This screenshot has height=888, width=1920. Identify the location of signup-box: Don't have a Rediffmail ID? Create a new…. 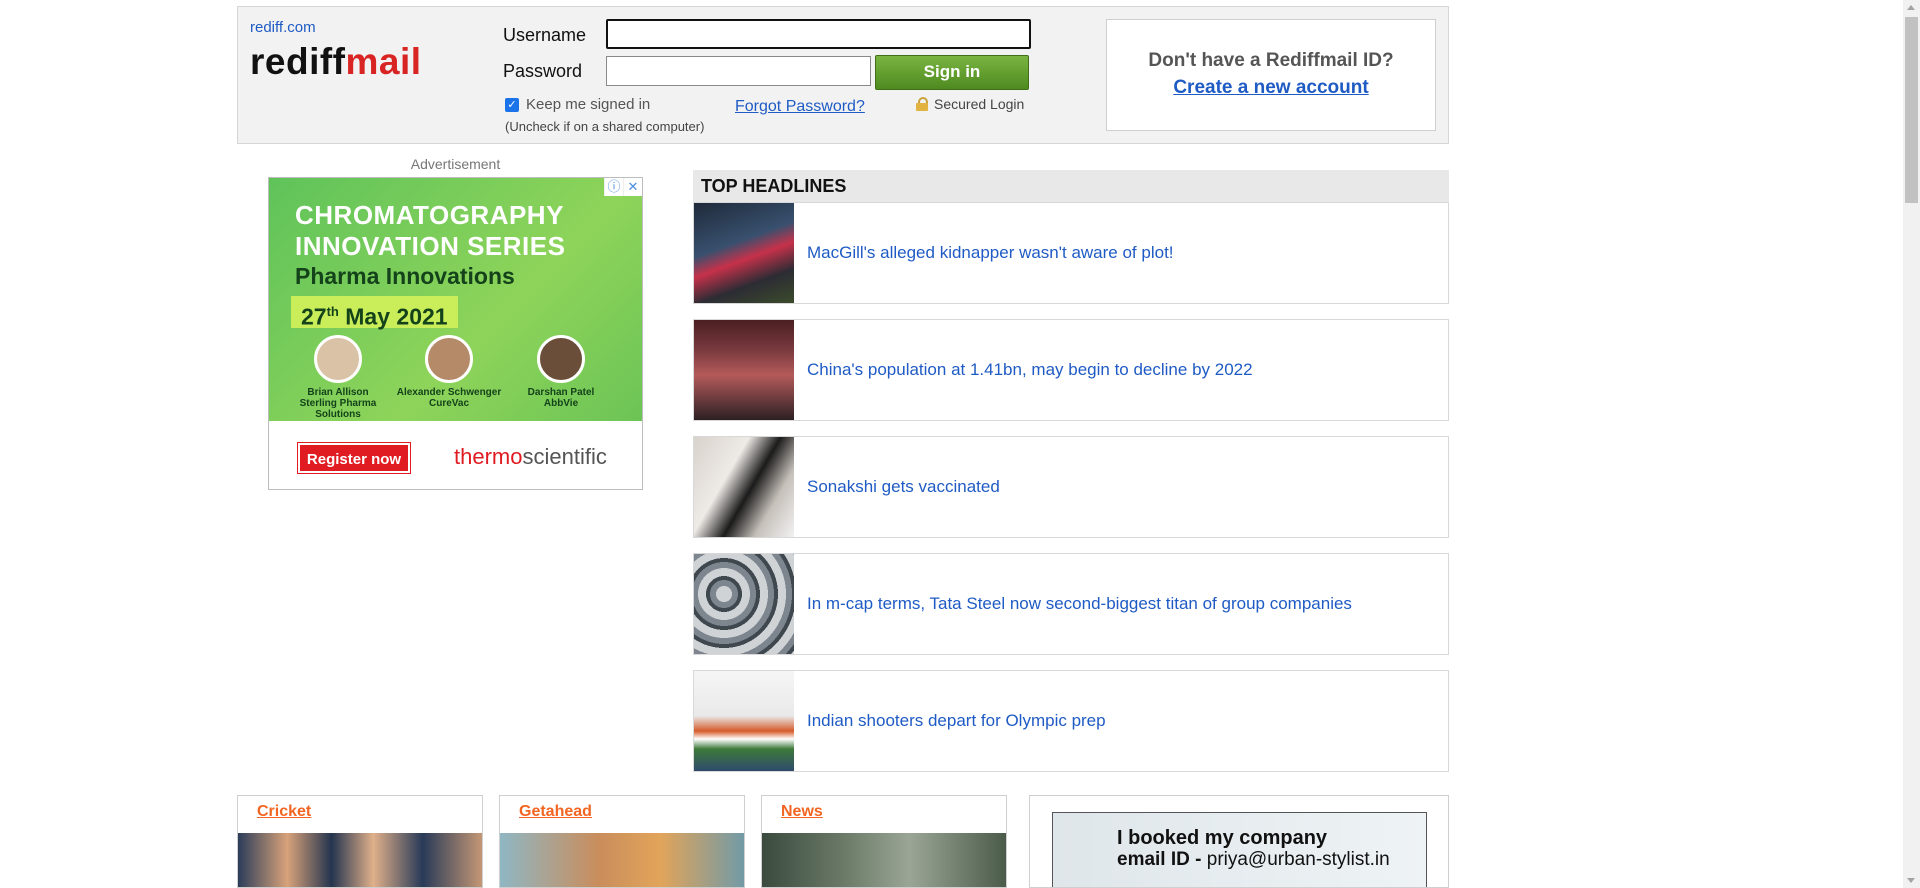
(1271, 75).